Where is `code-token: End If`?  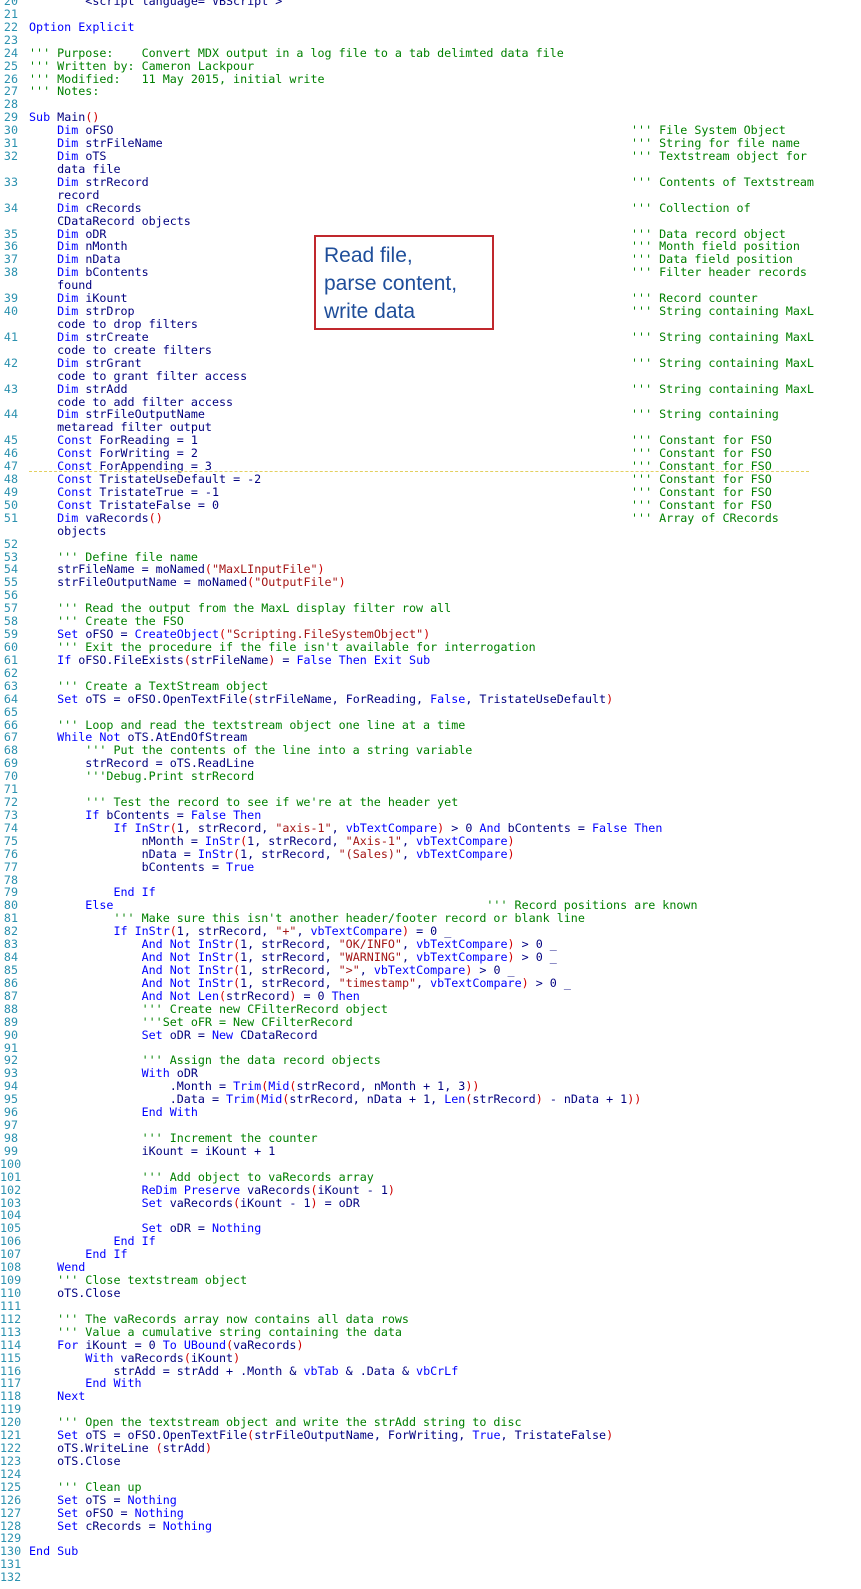
code-token: End If is located at coordinates (134, 892).